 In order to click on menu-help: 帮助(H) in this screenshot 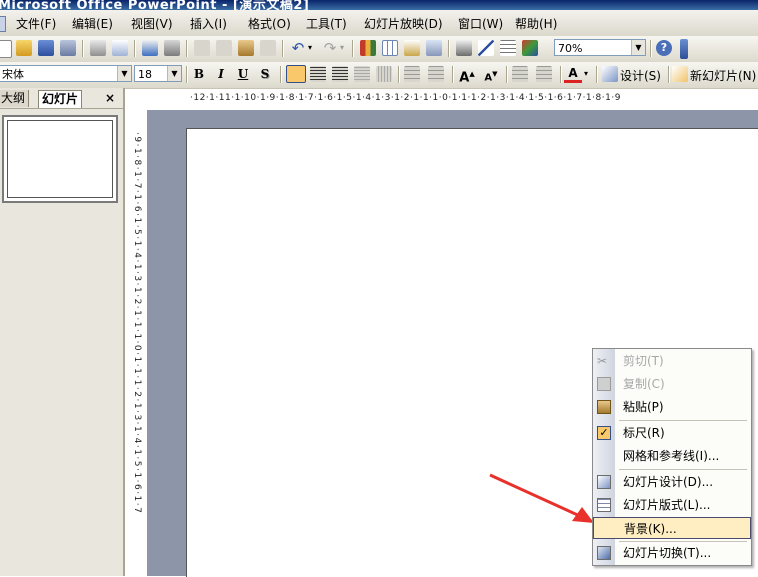, I will do `click(536, 23)`.